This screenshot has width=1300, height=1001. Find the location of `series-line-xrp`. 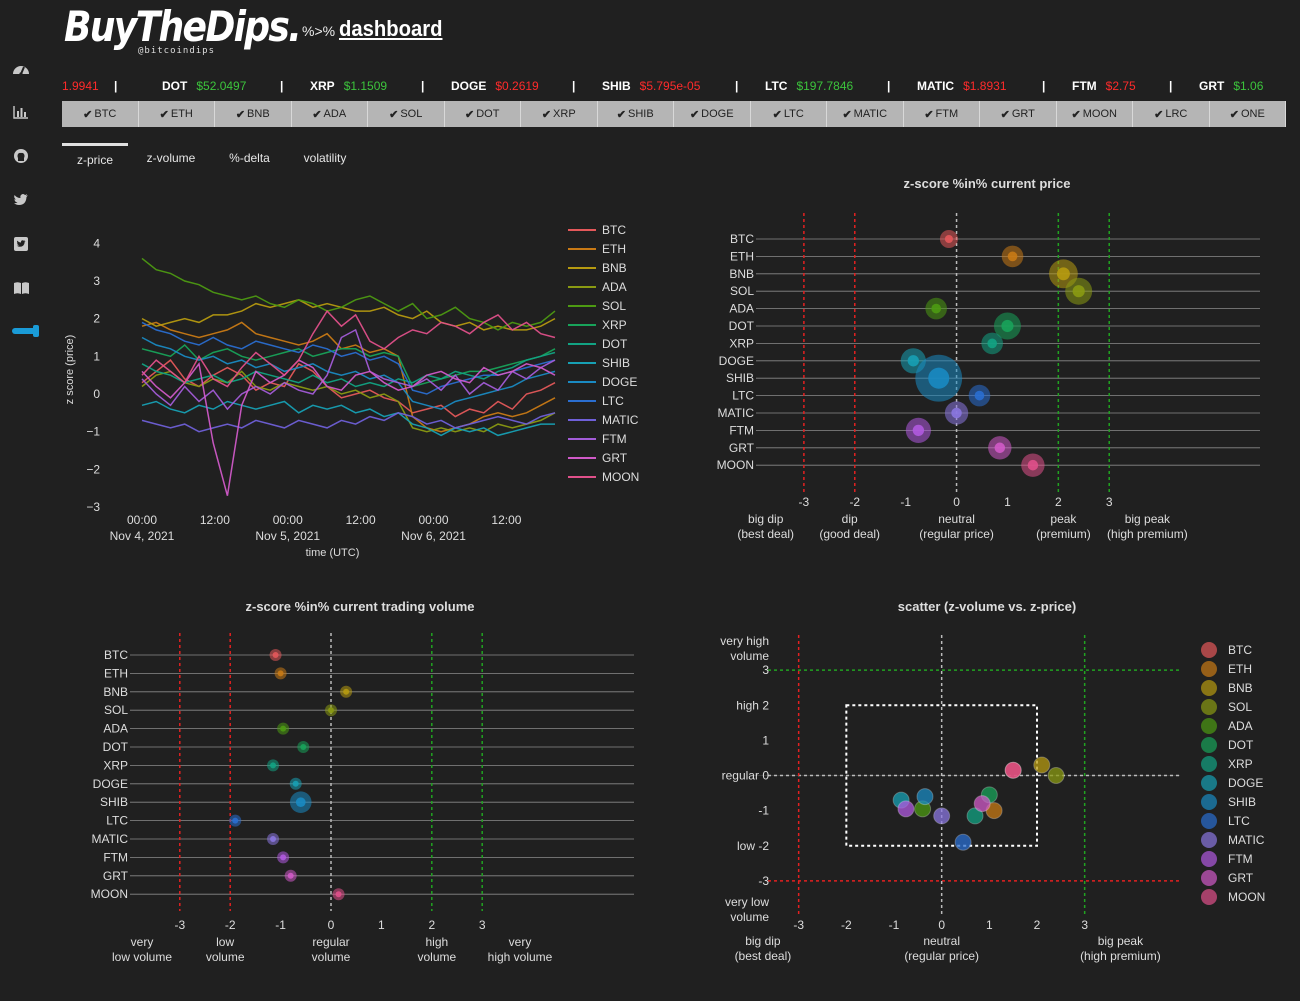

series-line-xrp is located at coordinates (348, 365).